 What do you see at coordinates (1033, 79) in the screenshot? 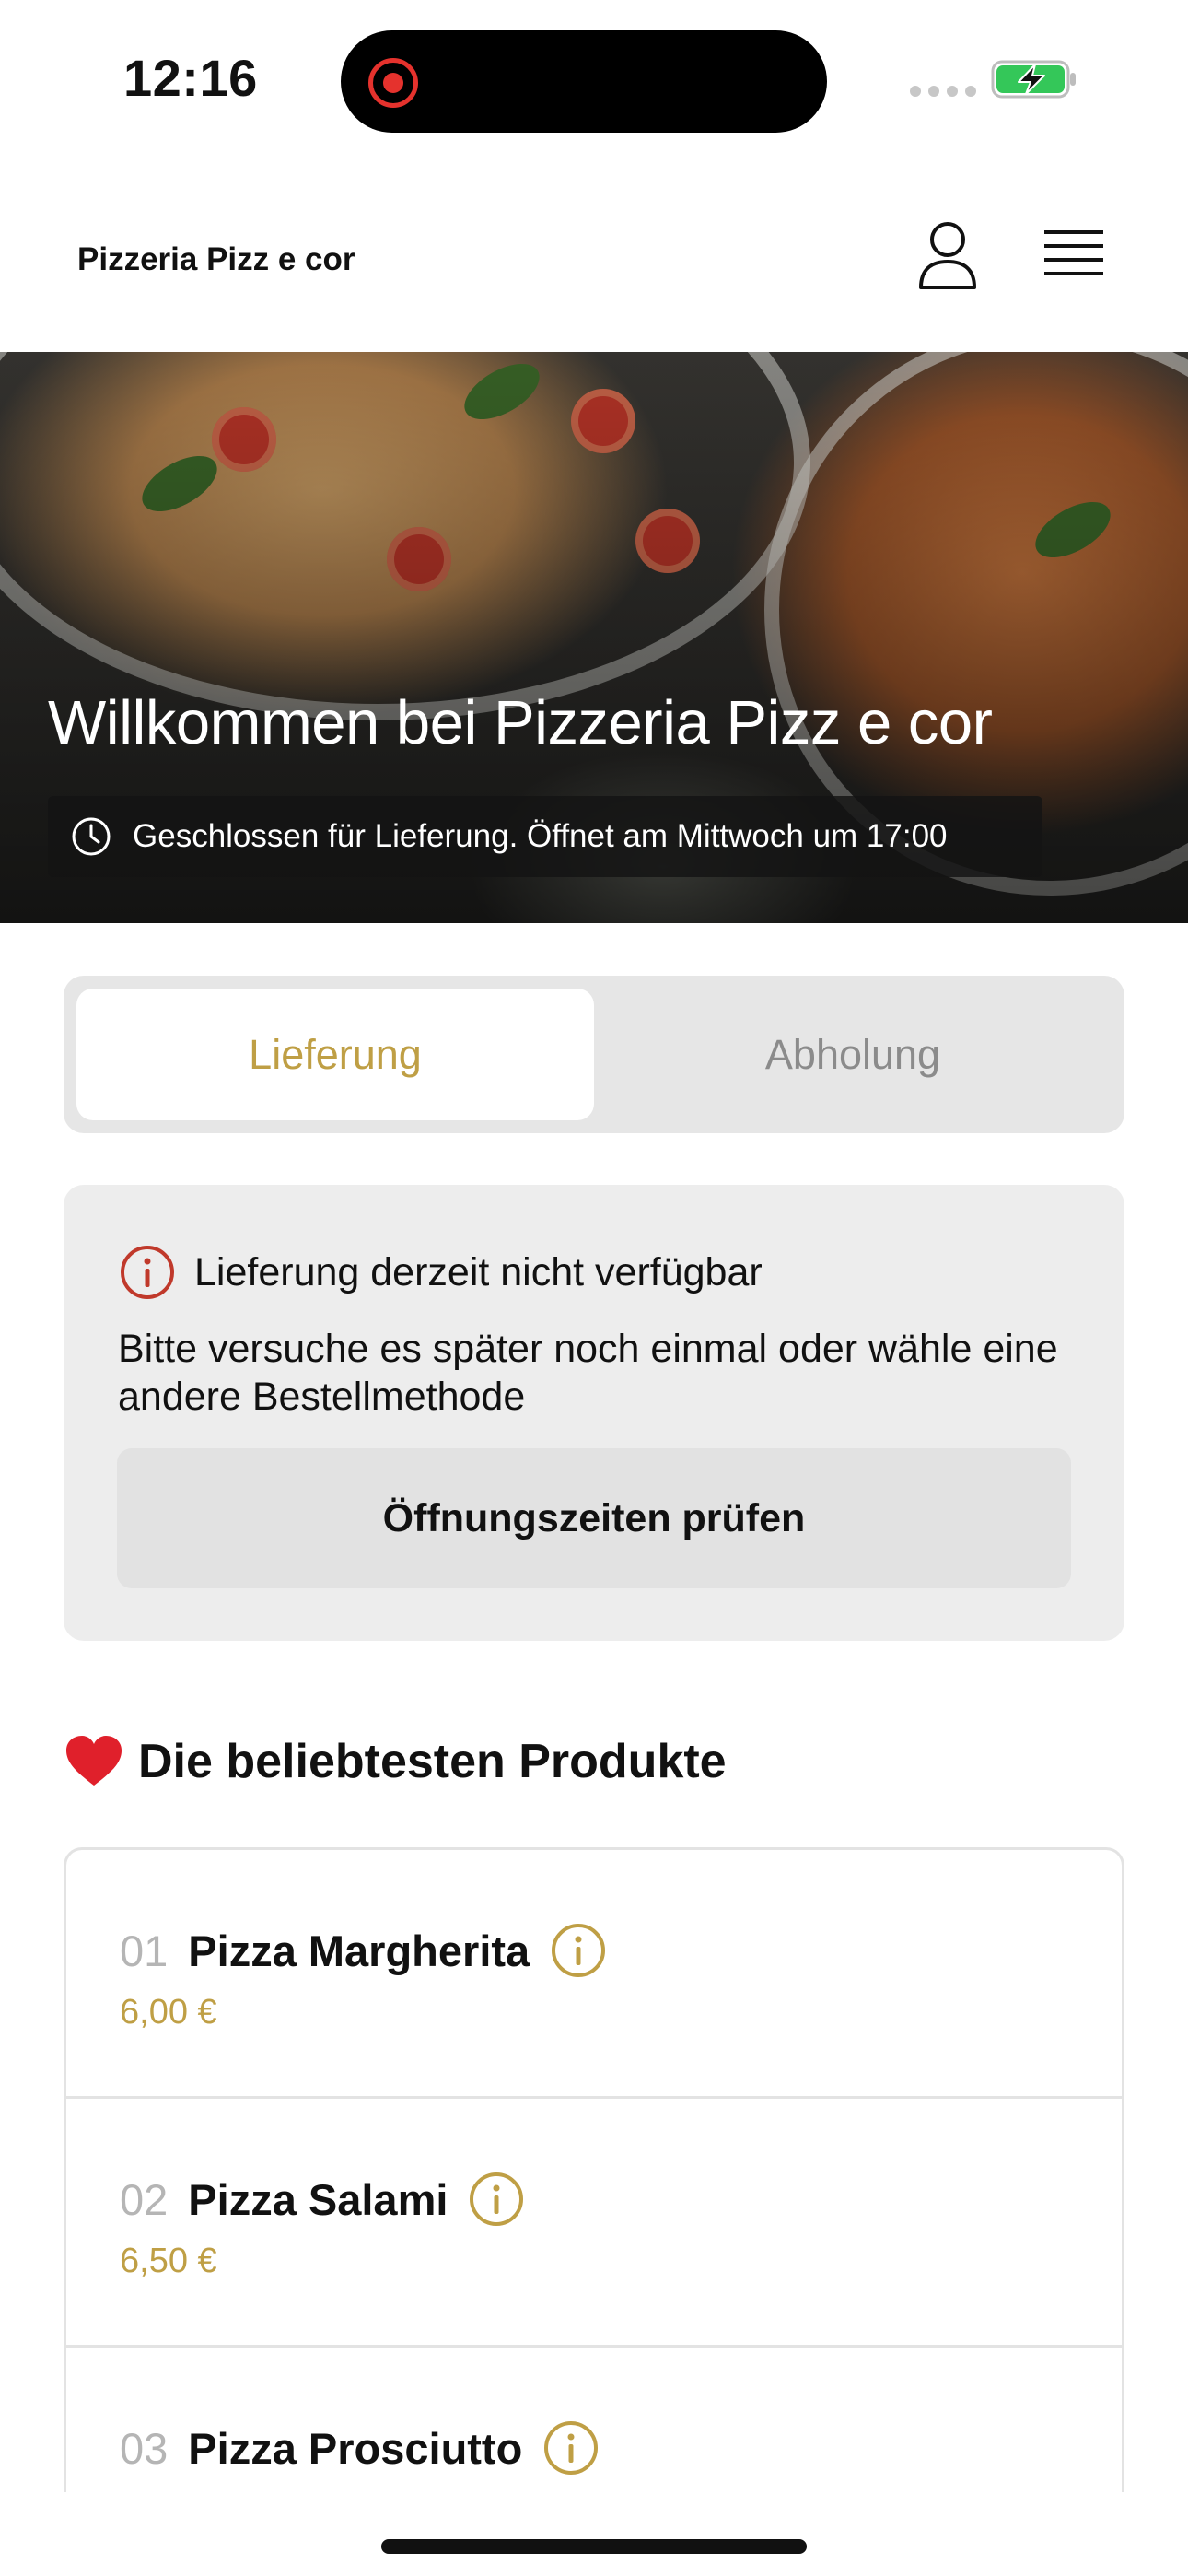
I see `battery-charging-icon` at bounding box center [1033, 79].